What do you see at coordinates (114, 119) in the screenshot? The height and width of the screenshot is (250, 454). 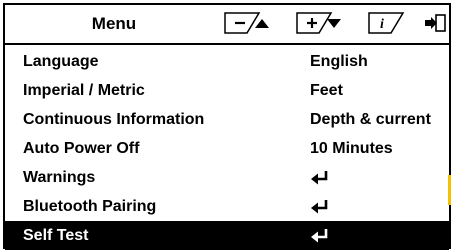 I see `menu-item-label: Continuous Information` at bounding box center [114, 119].